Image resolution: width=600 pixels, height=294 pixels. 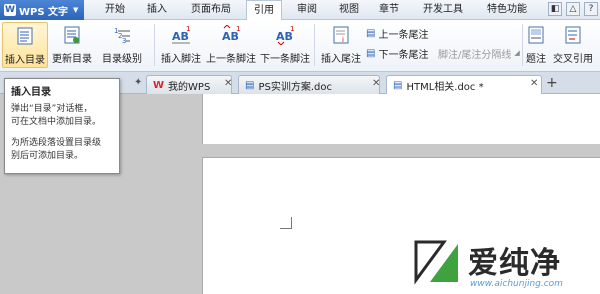 I want to click on next-endnote-label: 下一条尾注, so click(x=403, y=55).